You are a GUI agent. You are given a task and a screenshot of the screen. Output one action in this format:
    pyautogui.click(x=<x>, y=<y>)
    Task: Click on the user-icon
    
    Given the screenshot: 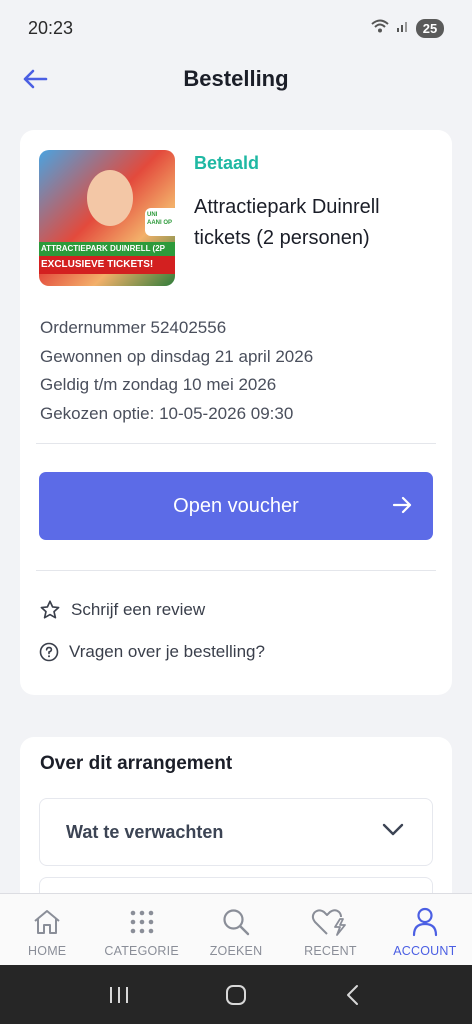 What is the action you would take?
    pyautogui.click(x=425, y=922)
    